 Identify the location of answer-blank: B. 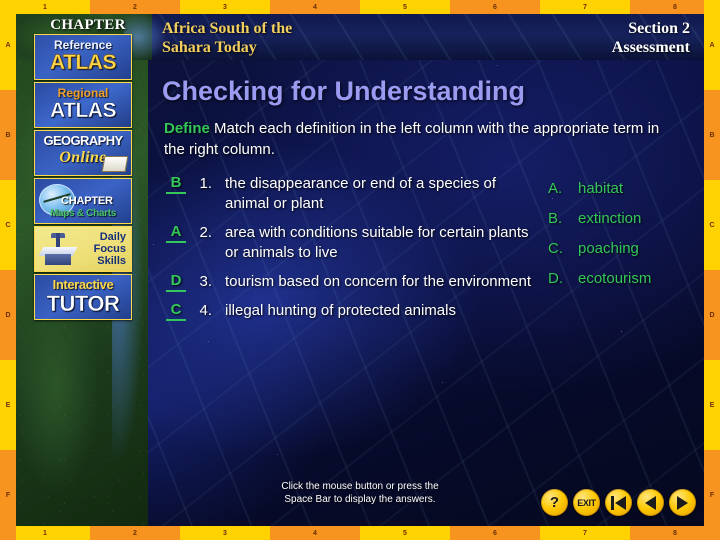
(176, 184).